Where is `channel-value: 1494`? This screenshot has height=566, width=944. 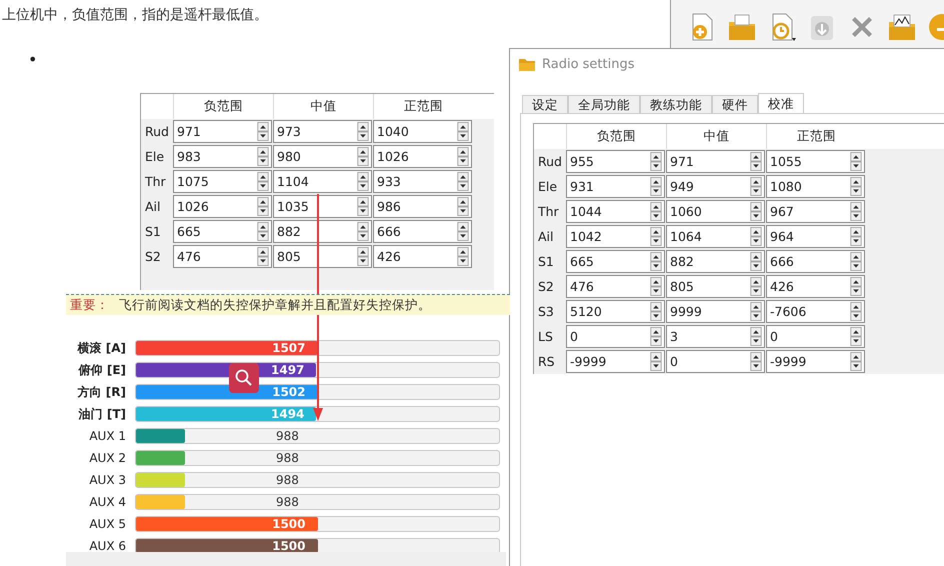
channel-value: 1494 is located at coordinates (287, 414).